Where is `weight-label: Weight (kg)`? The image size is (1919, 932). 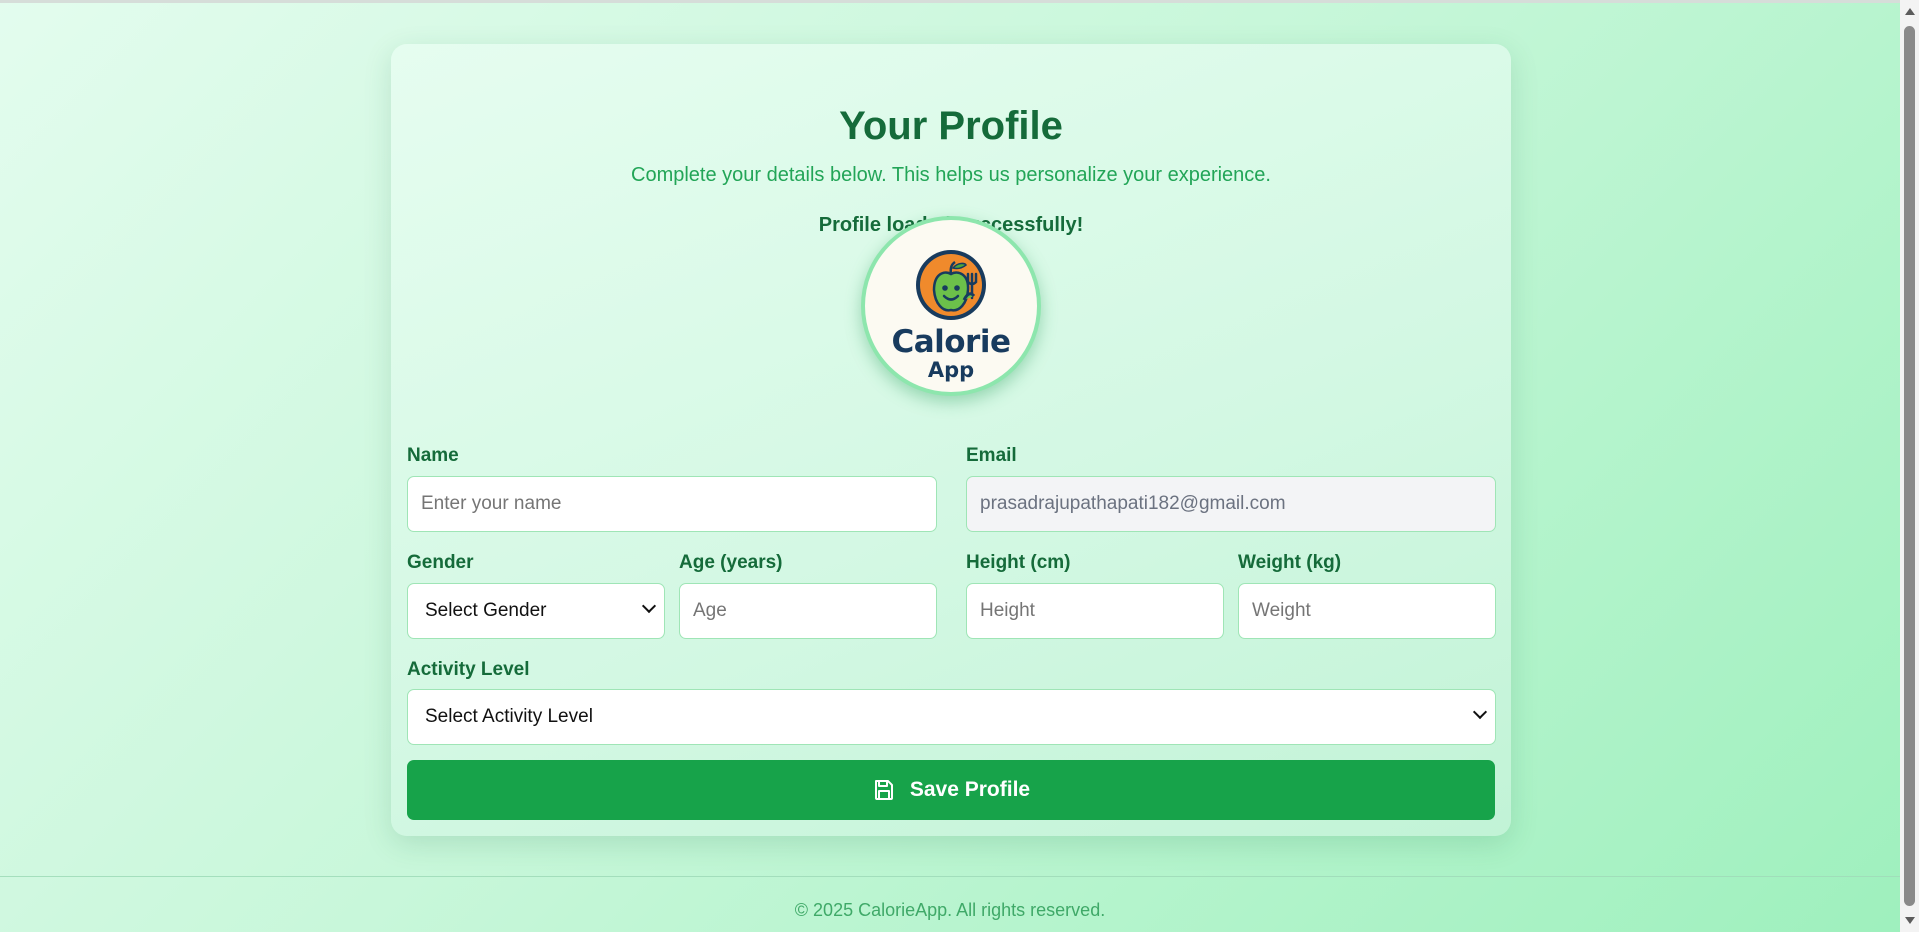
weight-label: Weight (kg) is located at coordinates (1290, 562).